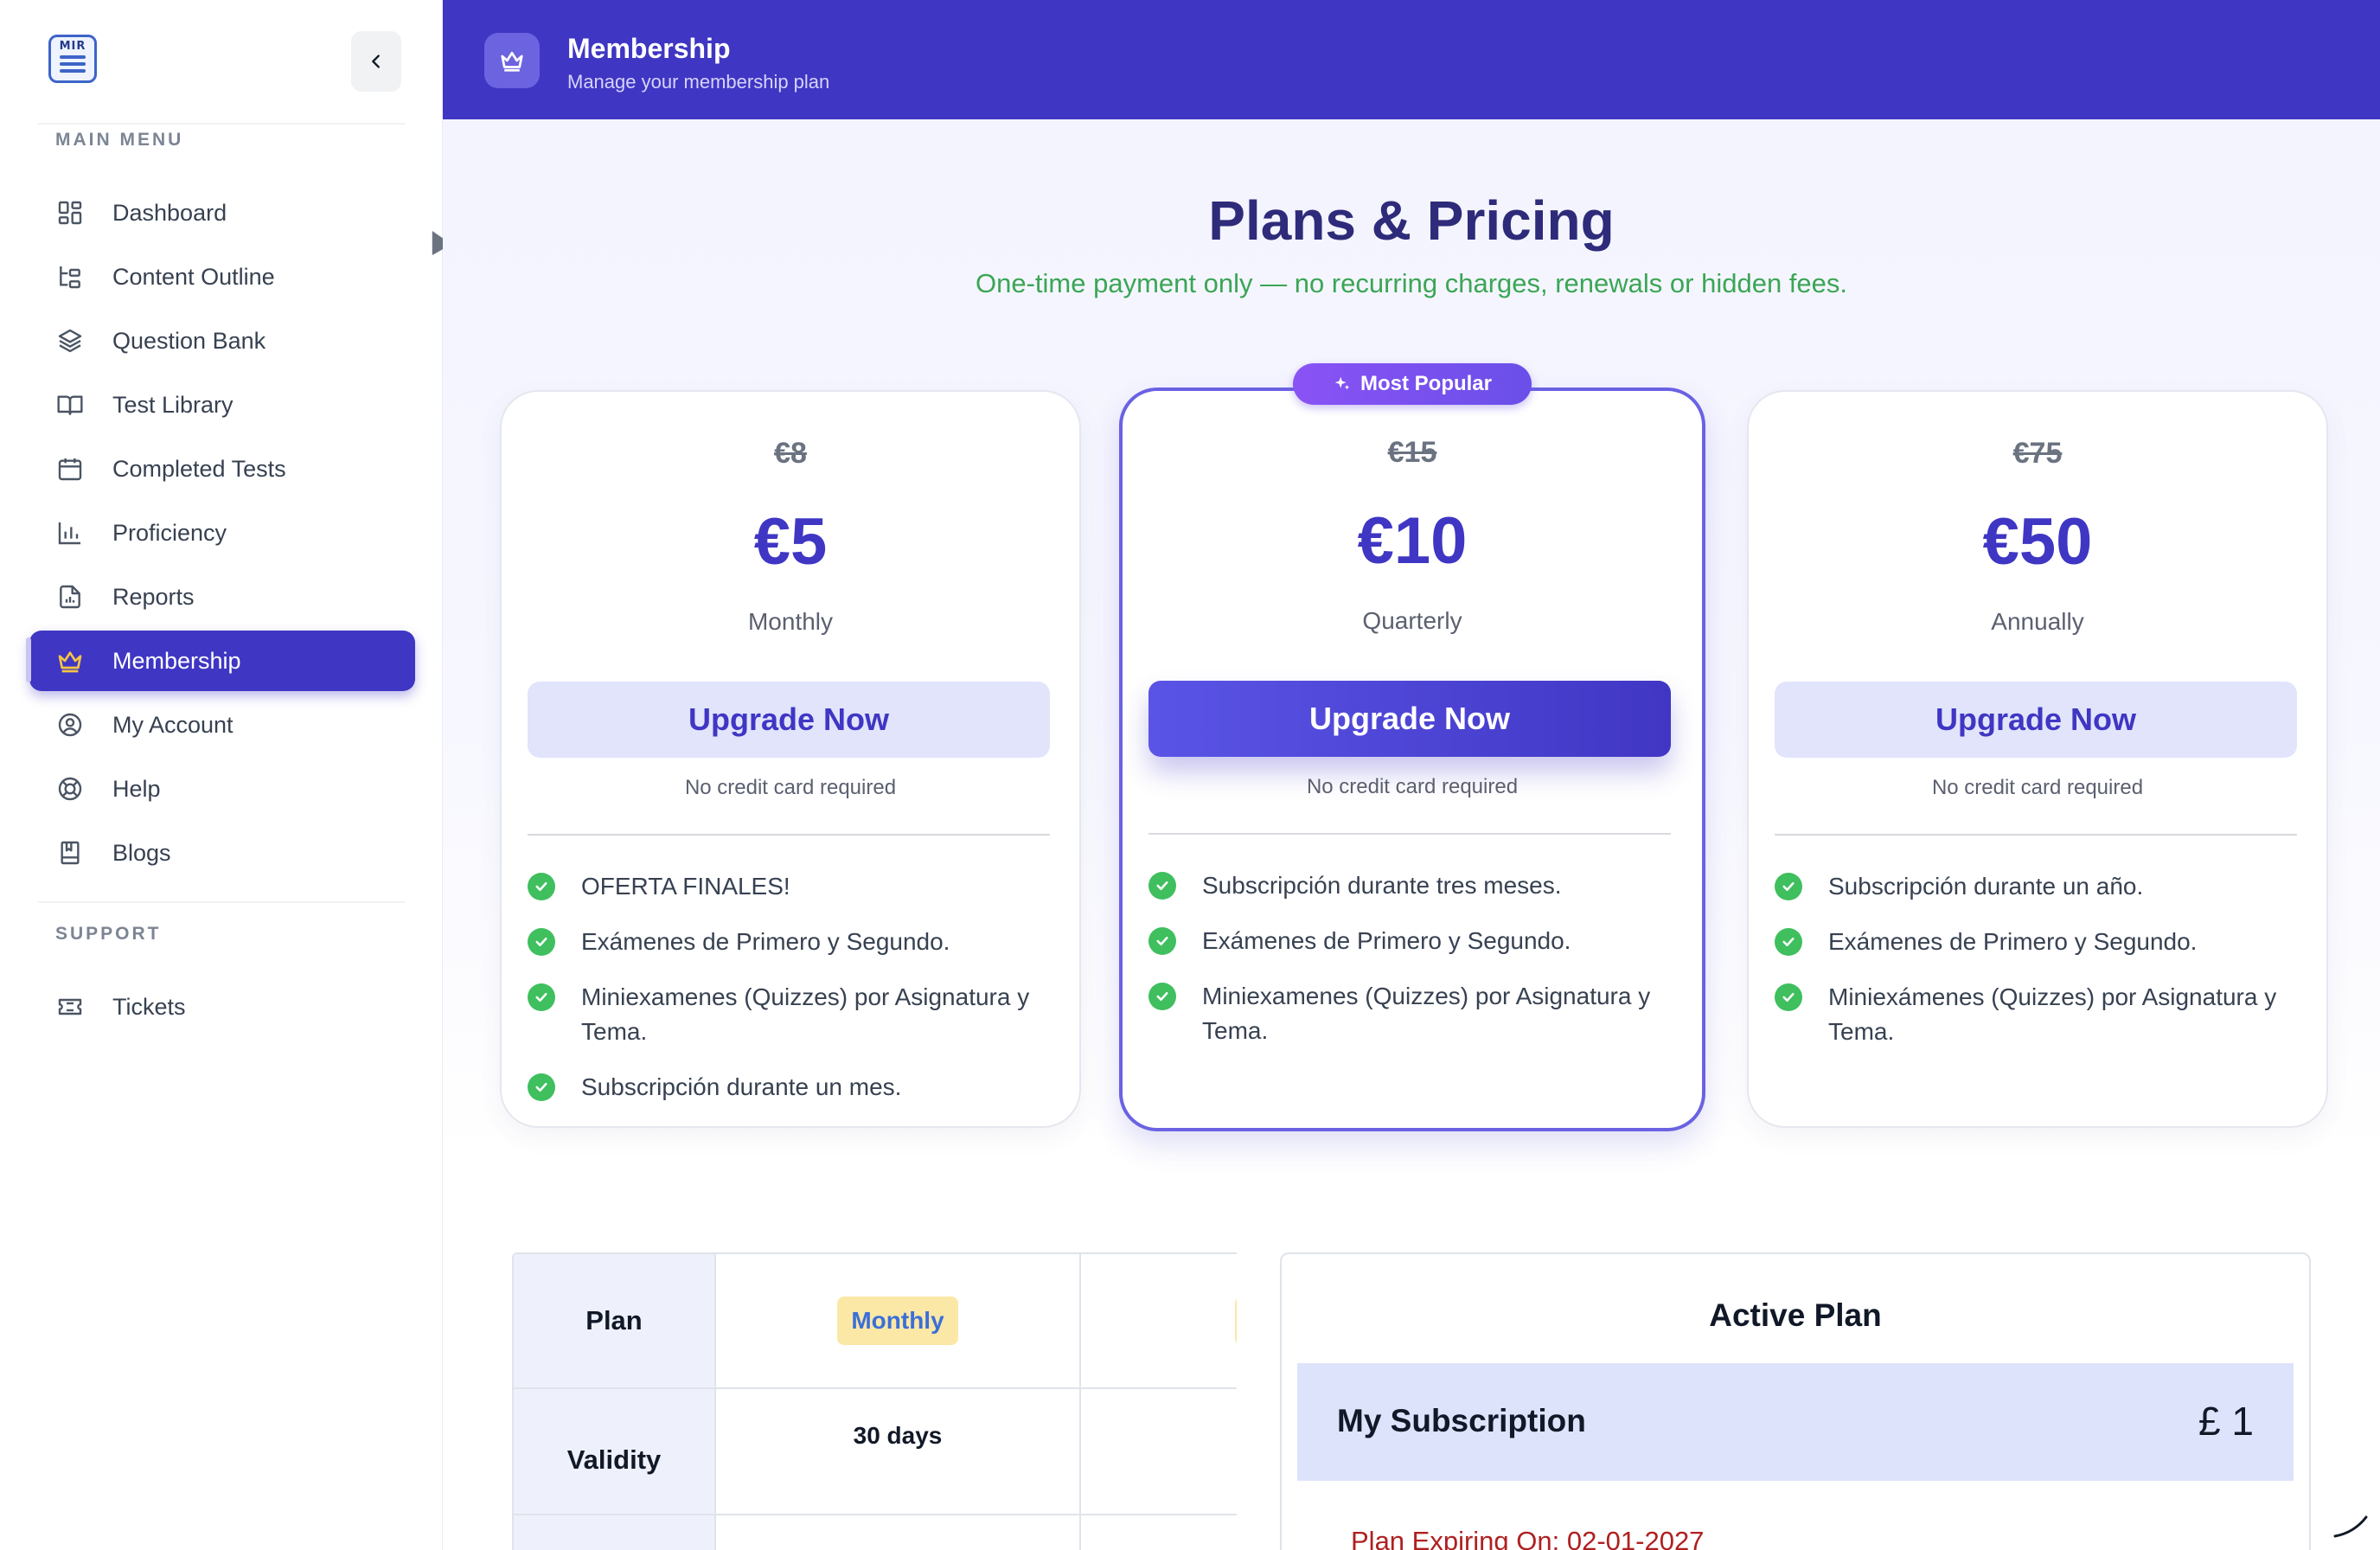 This screenshot has width=2380, height=1550. Describe the element at coordinates (70, 212) in the screenshot. I see `dashboard-icon` at that location.